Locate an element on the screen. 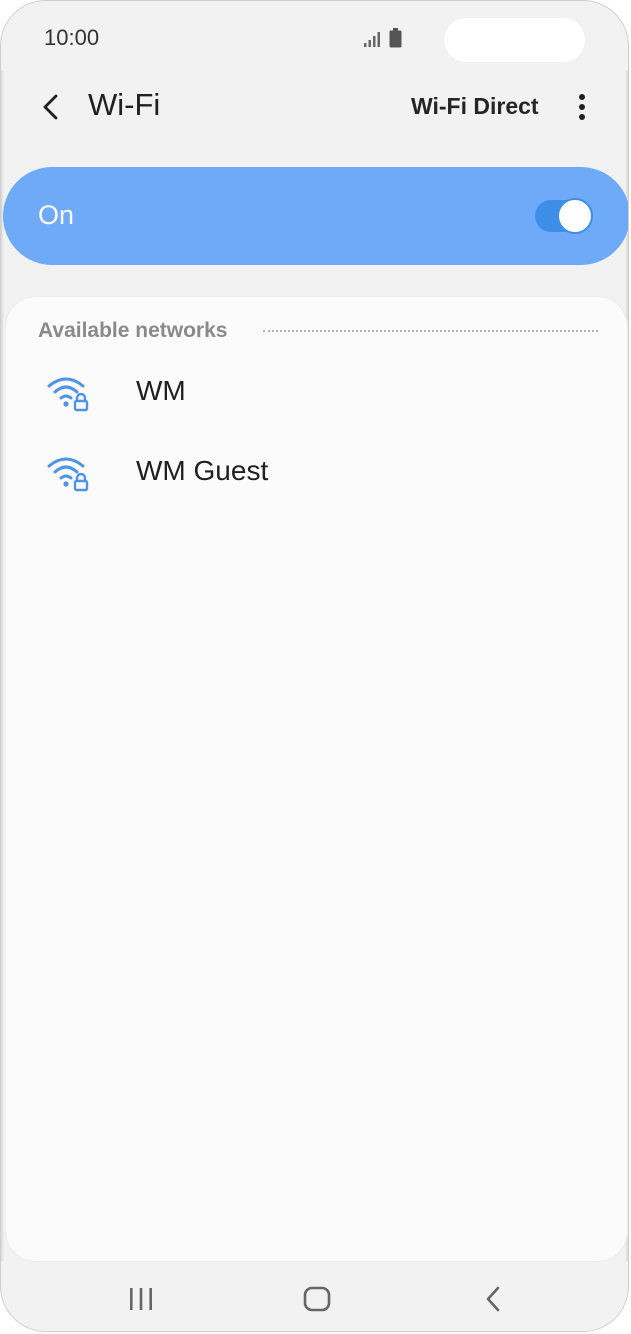 The height and width of the screenshot is (1334, 631). network-item-wm-guest: WM Guest is located at coordinates (316, 475).